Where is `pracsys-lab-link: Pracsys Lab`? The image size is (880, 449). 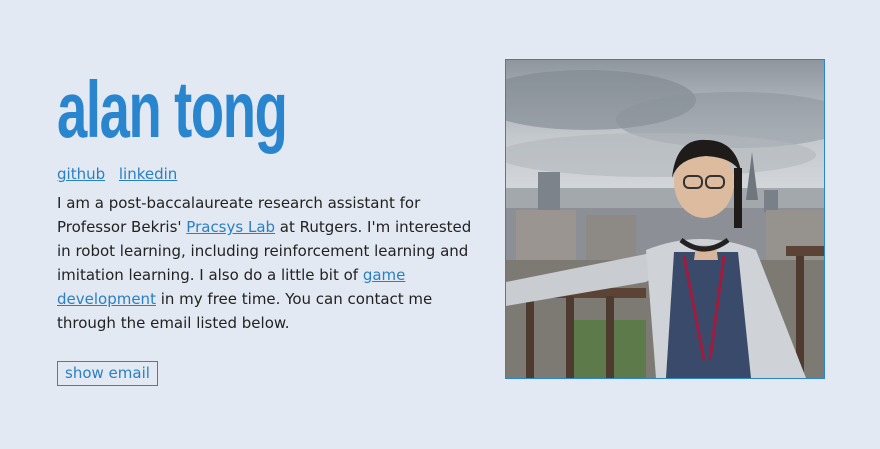 pracsys-lab-link: Pracsys Lab is located at coordinates (230, 227).